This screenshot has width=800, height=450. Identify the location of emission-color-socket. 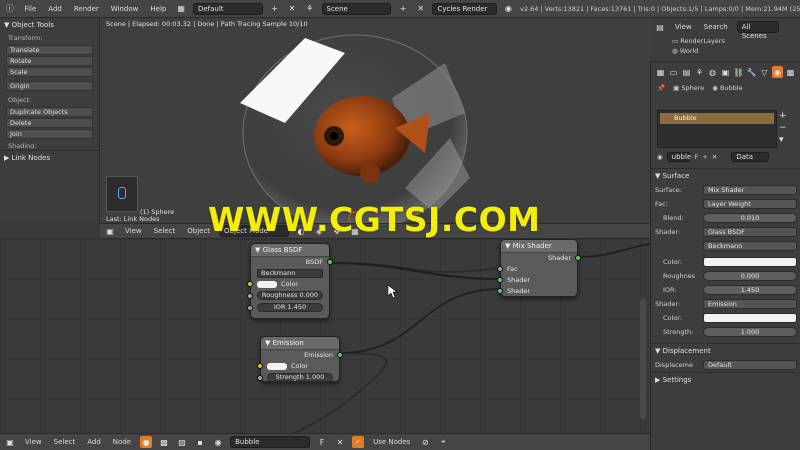
(260, 366).